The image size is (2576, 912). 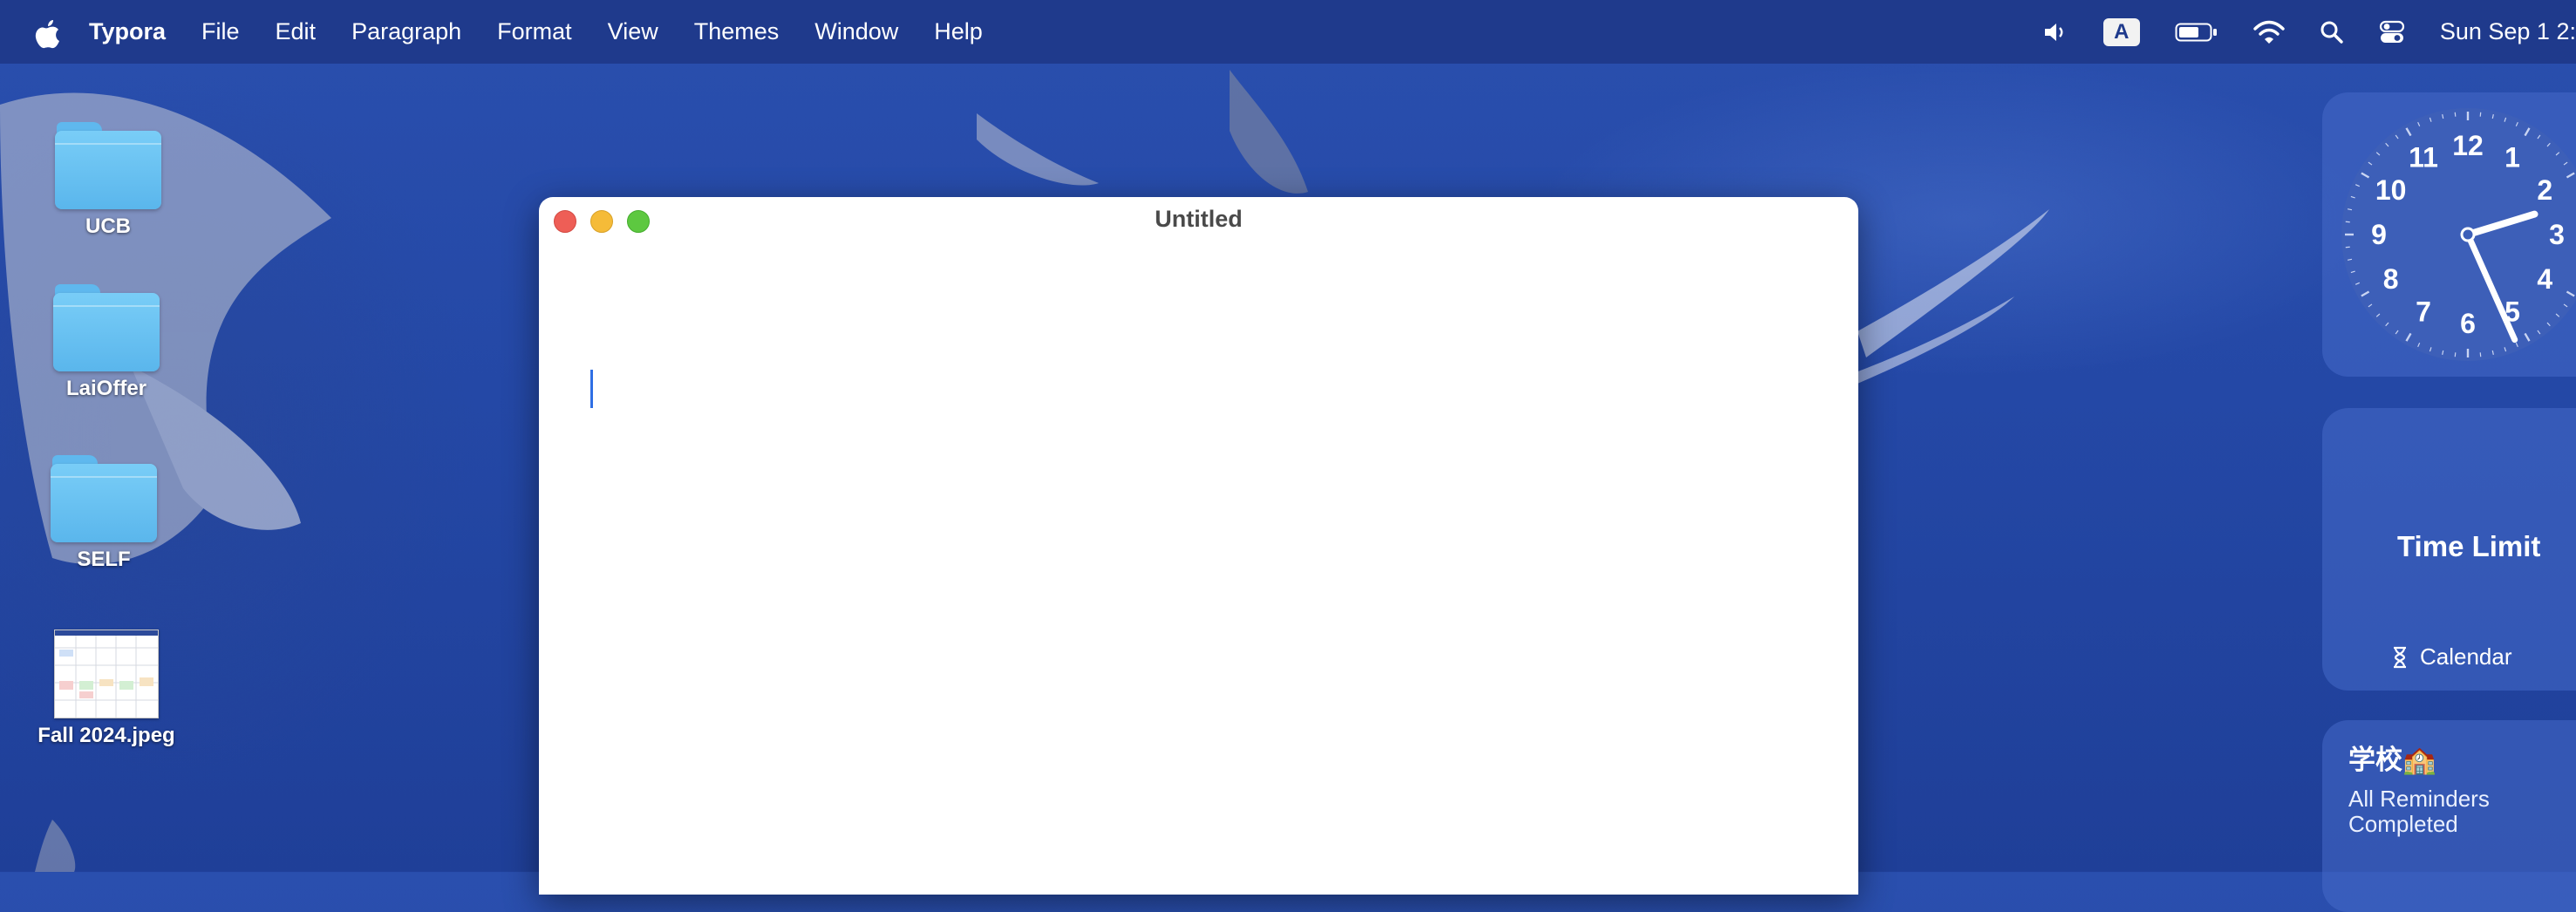 I want to click on spotlight-search-icon, so click(x=2332, y=32).